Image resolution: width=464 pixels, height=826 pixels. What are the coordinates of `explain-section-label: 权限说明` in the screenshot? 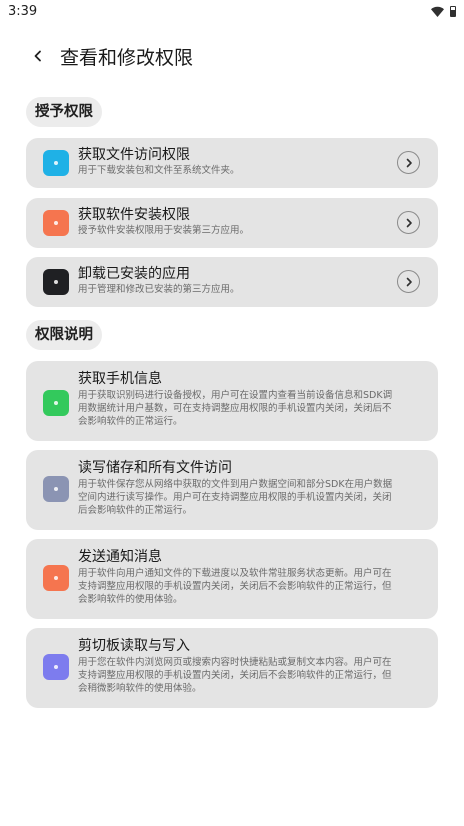 It's located at (64, 335).